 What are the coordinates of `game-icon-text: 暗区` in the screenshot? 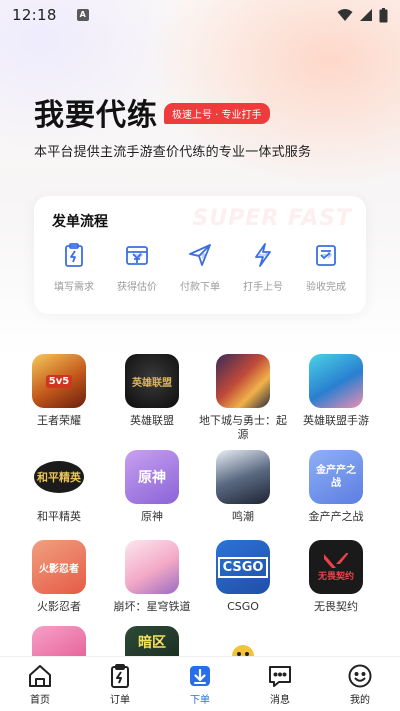 It's located at (152, 643).